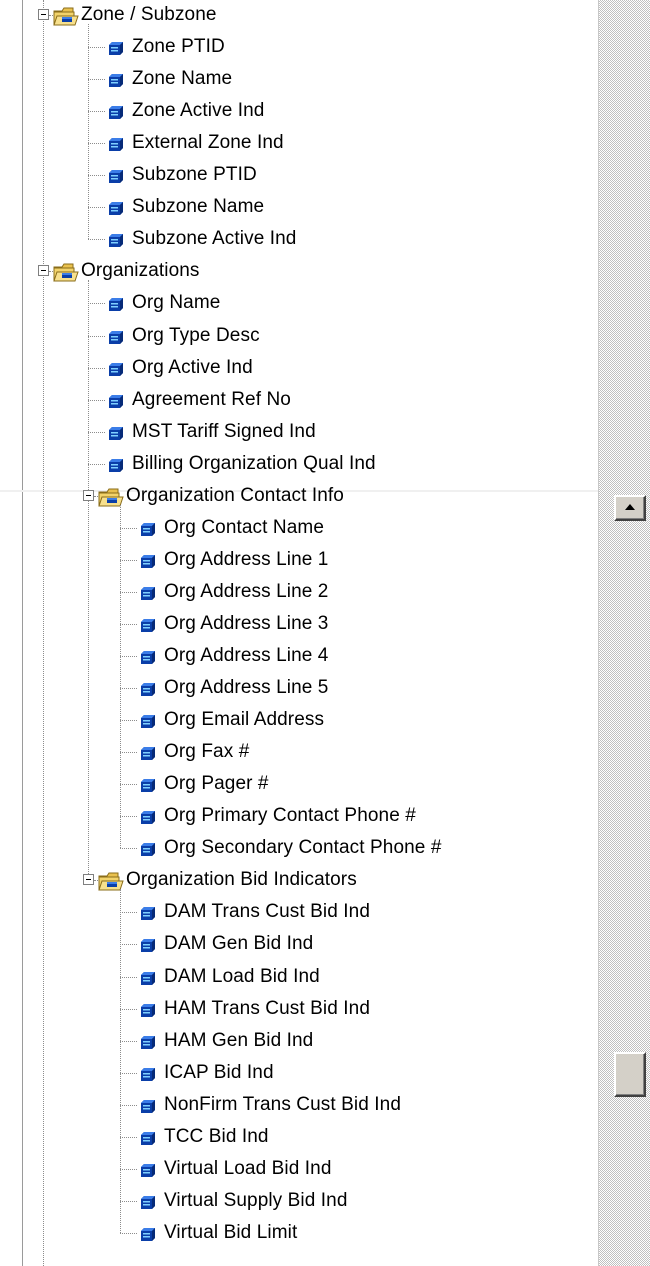 The height and width of the screenshot is (1266, 650). I want to click on field-node-tcc-bid-ind: TCC Bid Ind, so click(295, 1138).